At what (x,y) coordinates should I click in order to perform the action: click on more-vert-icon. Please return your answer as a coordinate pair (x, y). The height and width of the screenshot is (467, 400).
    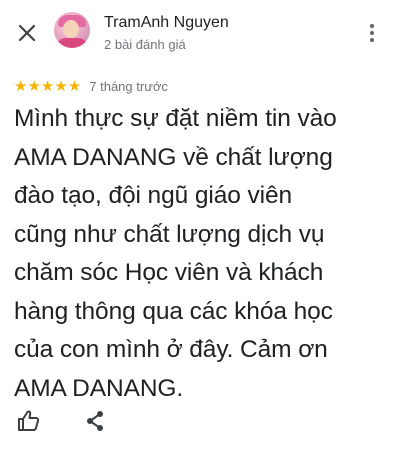
    Looking at the image, I should click on (372, 26).